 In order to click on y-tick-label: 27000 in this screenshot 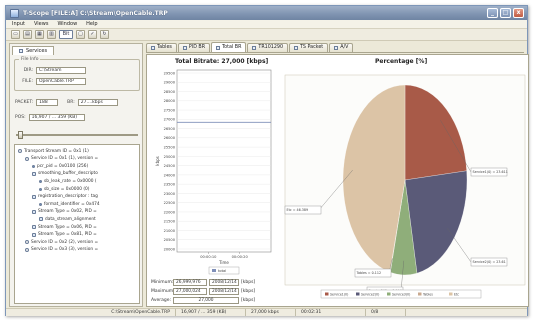, I will do `click(170, 120)`.